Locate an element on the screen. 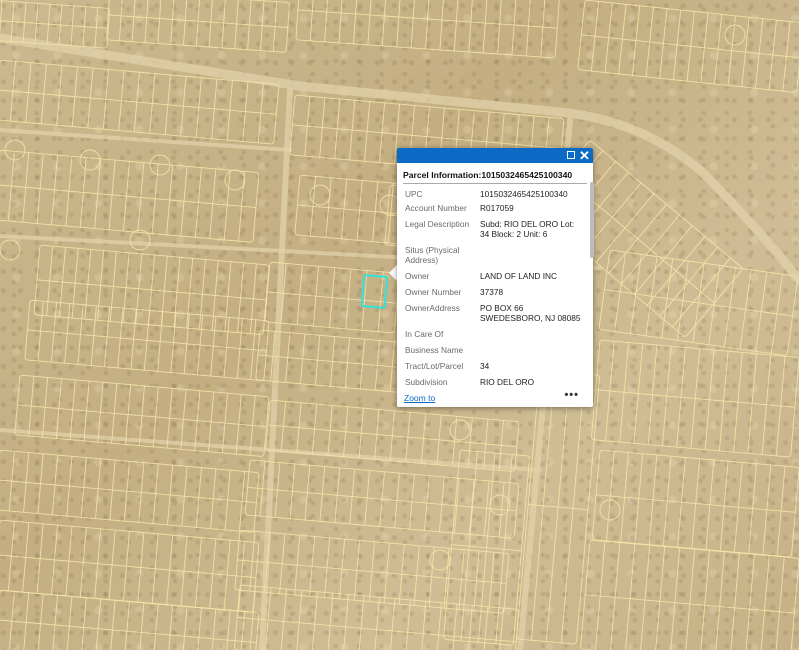  attribute-value: 37378 is located at coordinates (492, 292).